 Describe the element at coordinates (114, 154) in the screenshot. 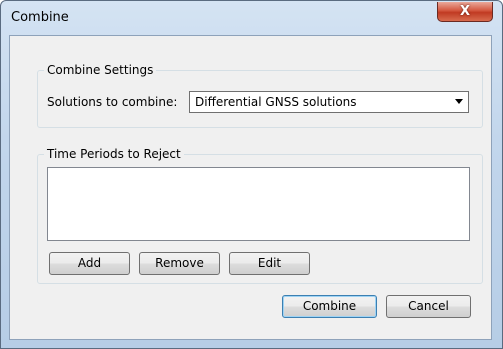

I see `reject-periods-title: Time Periods to Reject` at that location.